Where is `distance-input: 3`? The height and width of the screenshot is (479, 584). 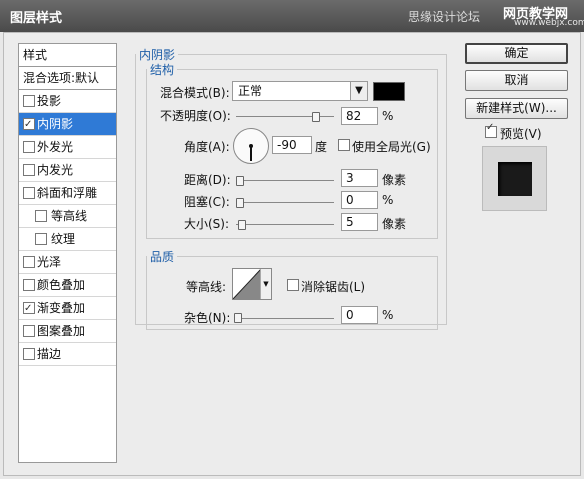 distance-input: 3 is located at coordinates (359, 178).